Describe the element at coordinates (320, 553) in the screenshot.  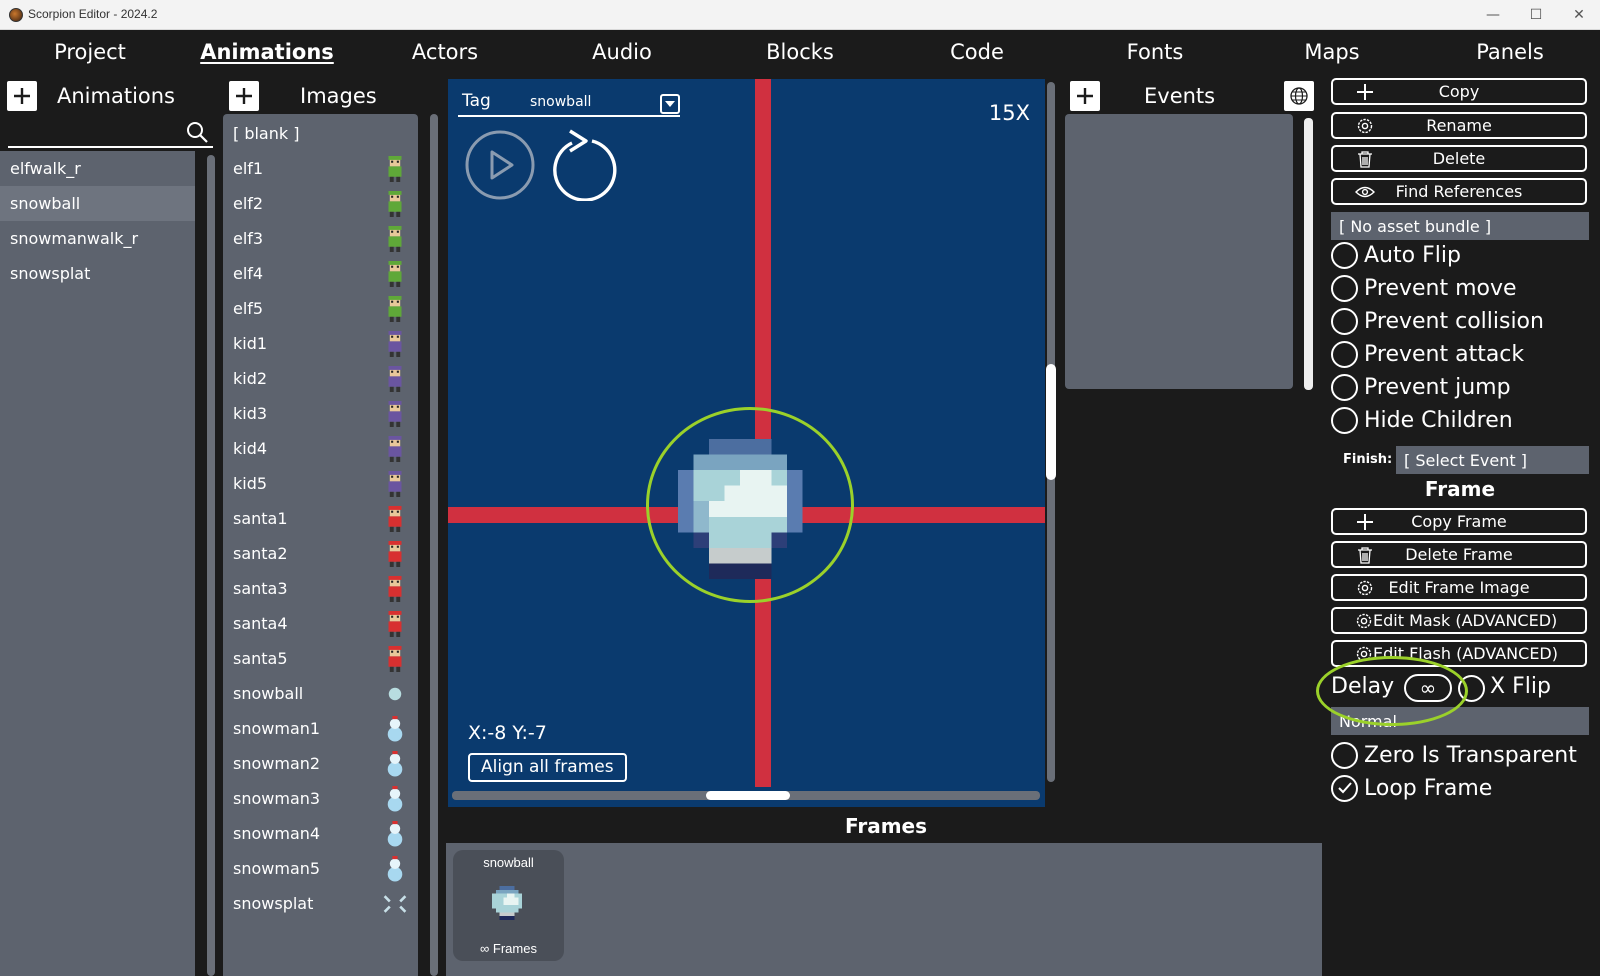
I see `image-item: santa2` at that location.